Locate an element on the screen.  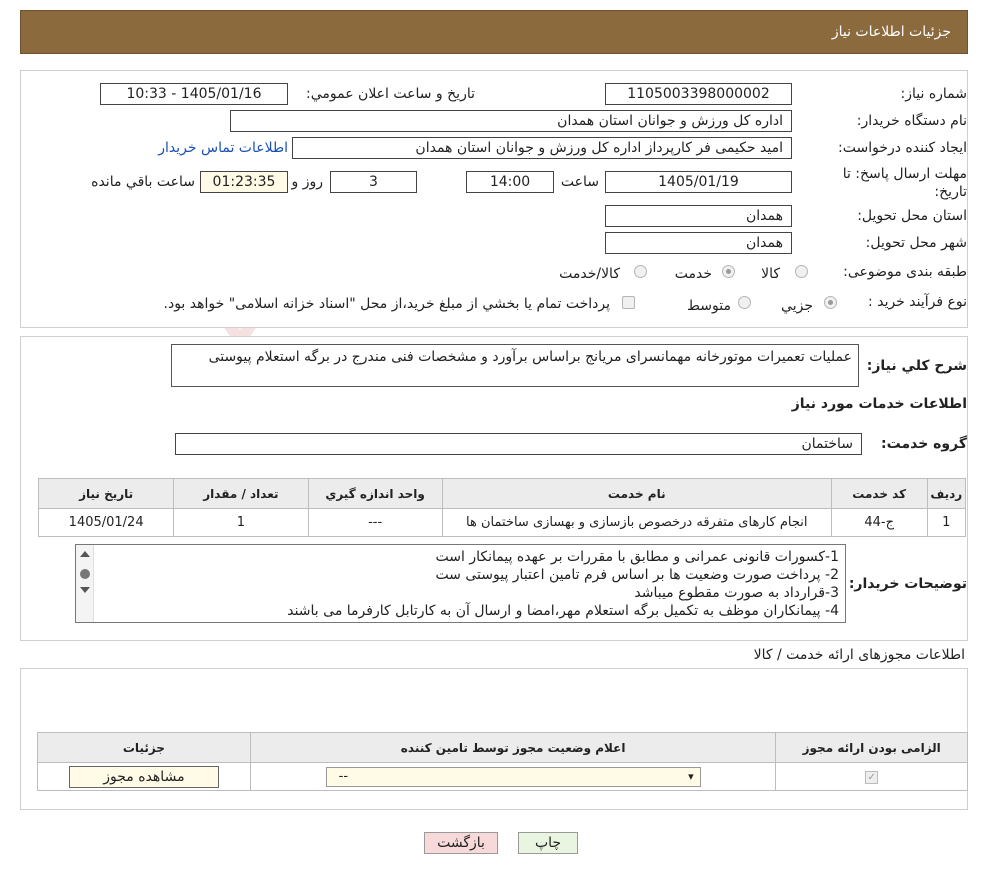
col-row: رديف is located at coordinates (946, 493).